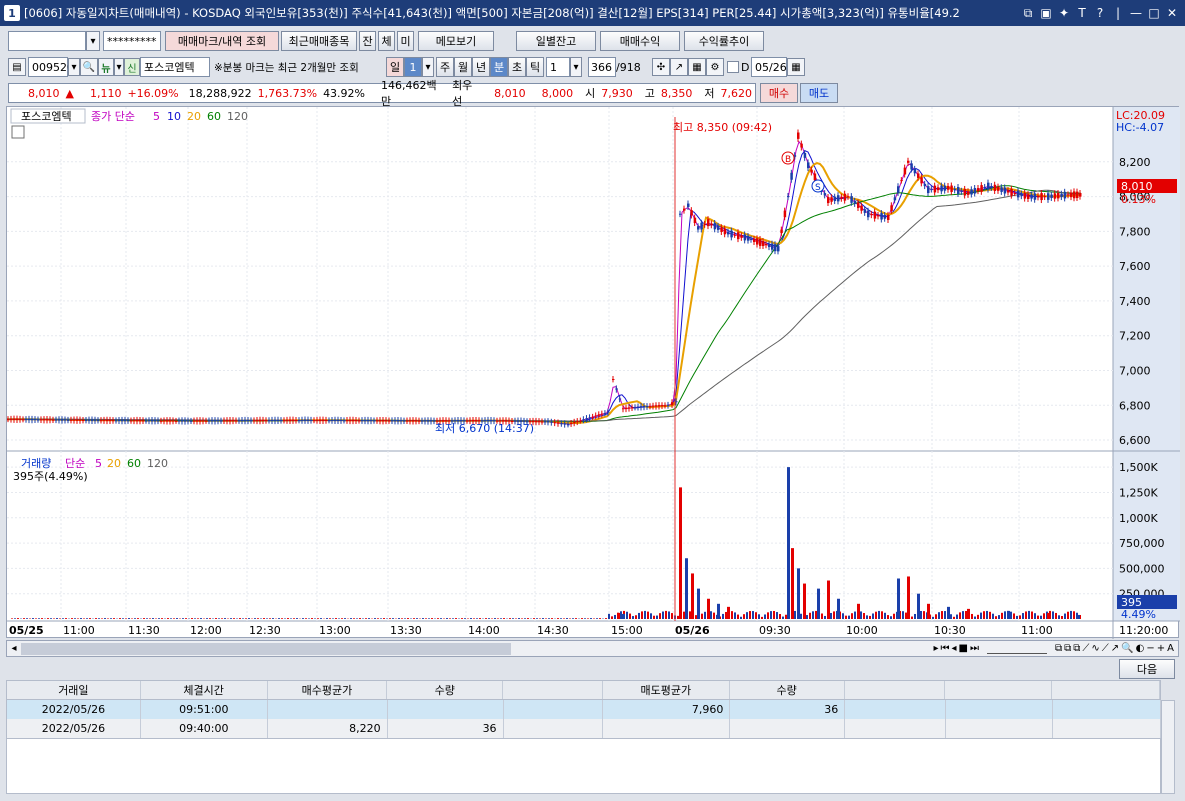 The width and height of the screenshot is (1185, 801). What do you see at coordinates (769, 67) in the screenshot?
I see `date-input: 05/26` at bounding box center [769, 67].